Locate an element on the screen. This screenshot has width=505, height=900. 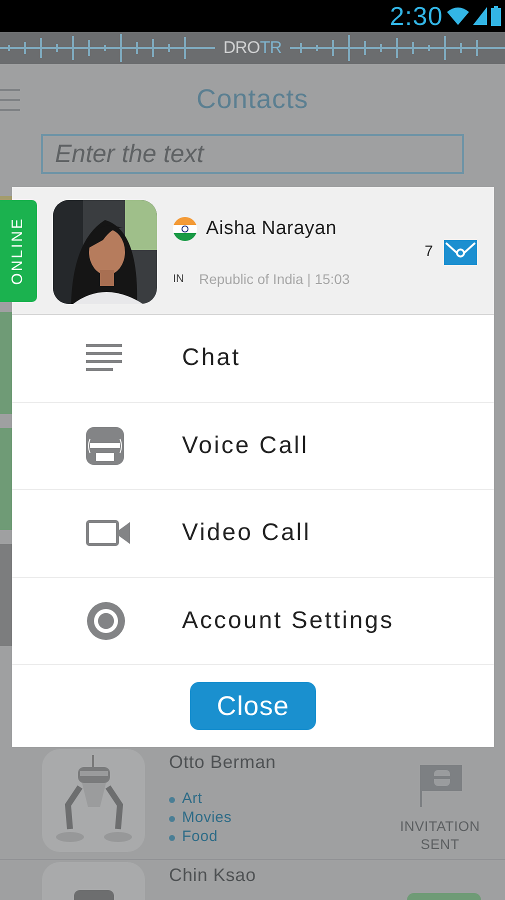
settings-icon is located at coordinates (106, 620).